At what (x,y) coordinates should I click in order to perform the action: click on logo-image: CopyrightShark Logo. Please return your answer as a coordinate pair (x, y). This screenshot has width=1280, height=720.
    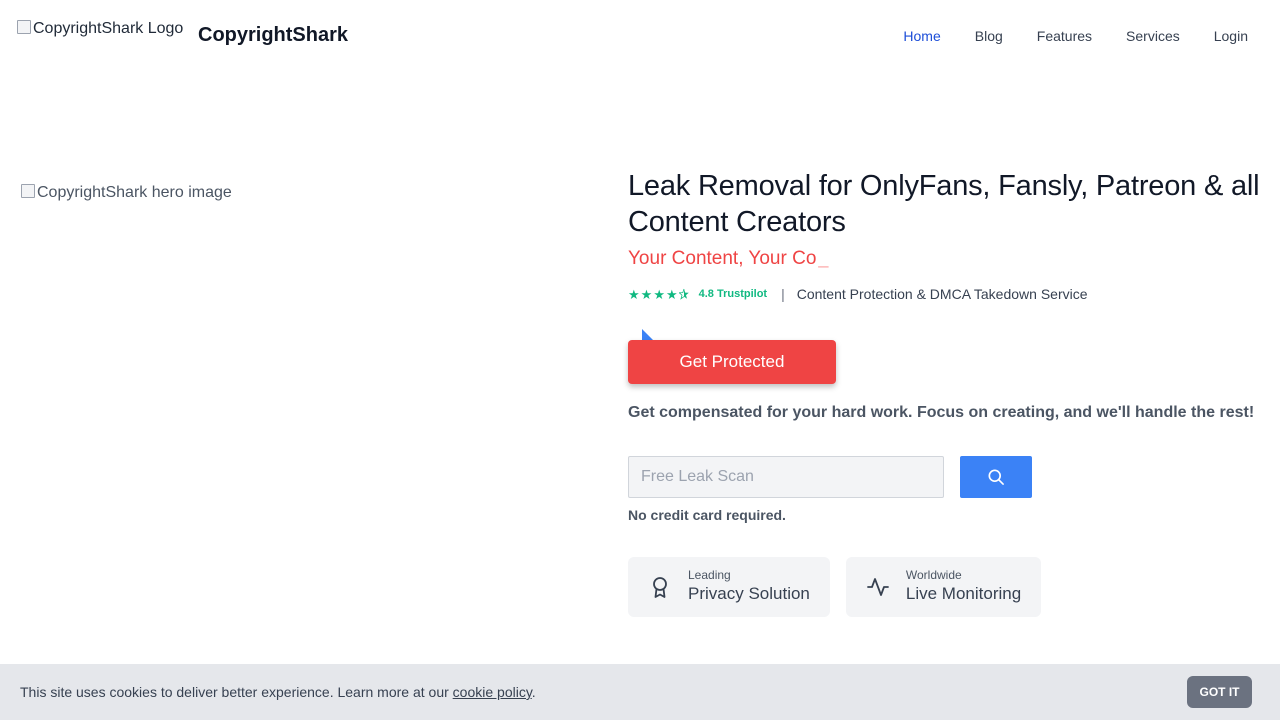
    Looking at the image, I should click on (99, 29).